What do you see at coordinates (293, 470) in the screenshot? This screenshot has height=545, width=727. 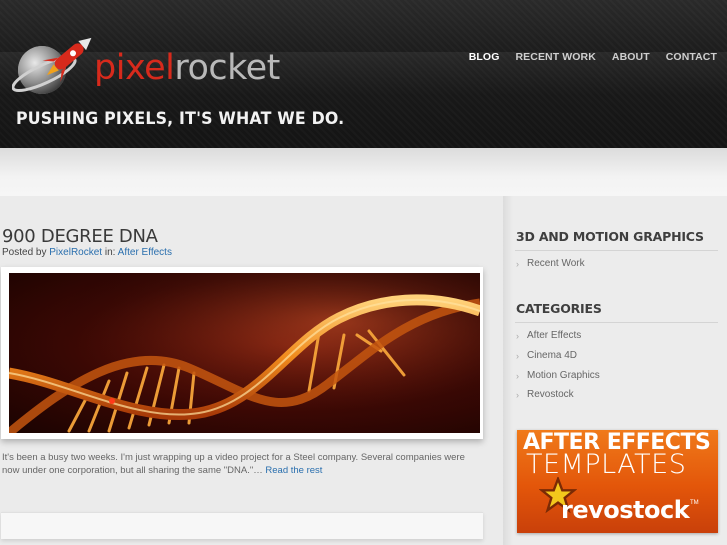 I see `read-more-link: Read the rest` at bounding box center [293, 470].